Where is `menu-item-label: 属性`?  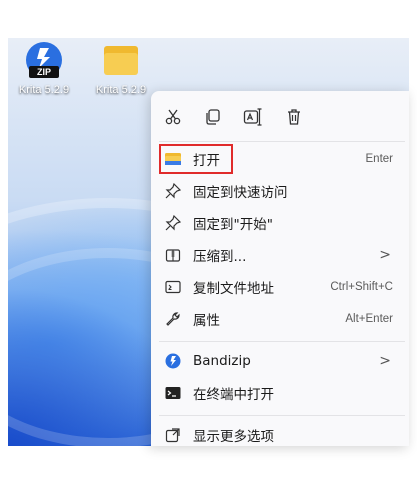 menu-item-label: 属性 is located at coordinates (206, 321).